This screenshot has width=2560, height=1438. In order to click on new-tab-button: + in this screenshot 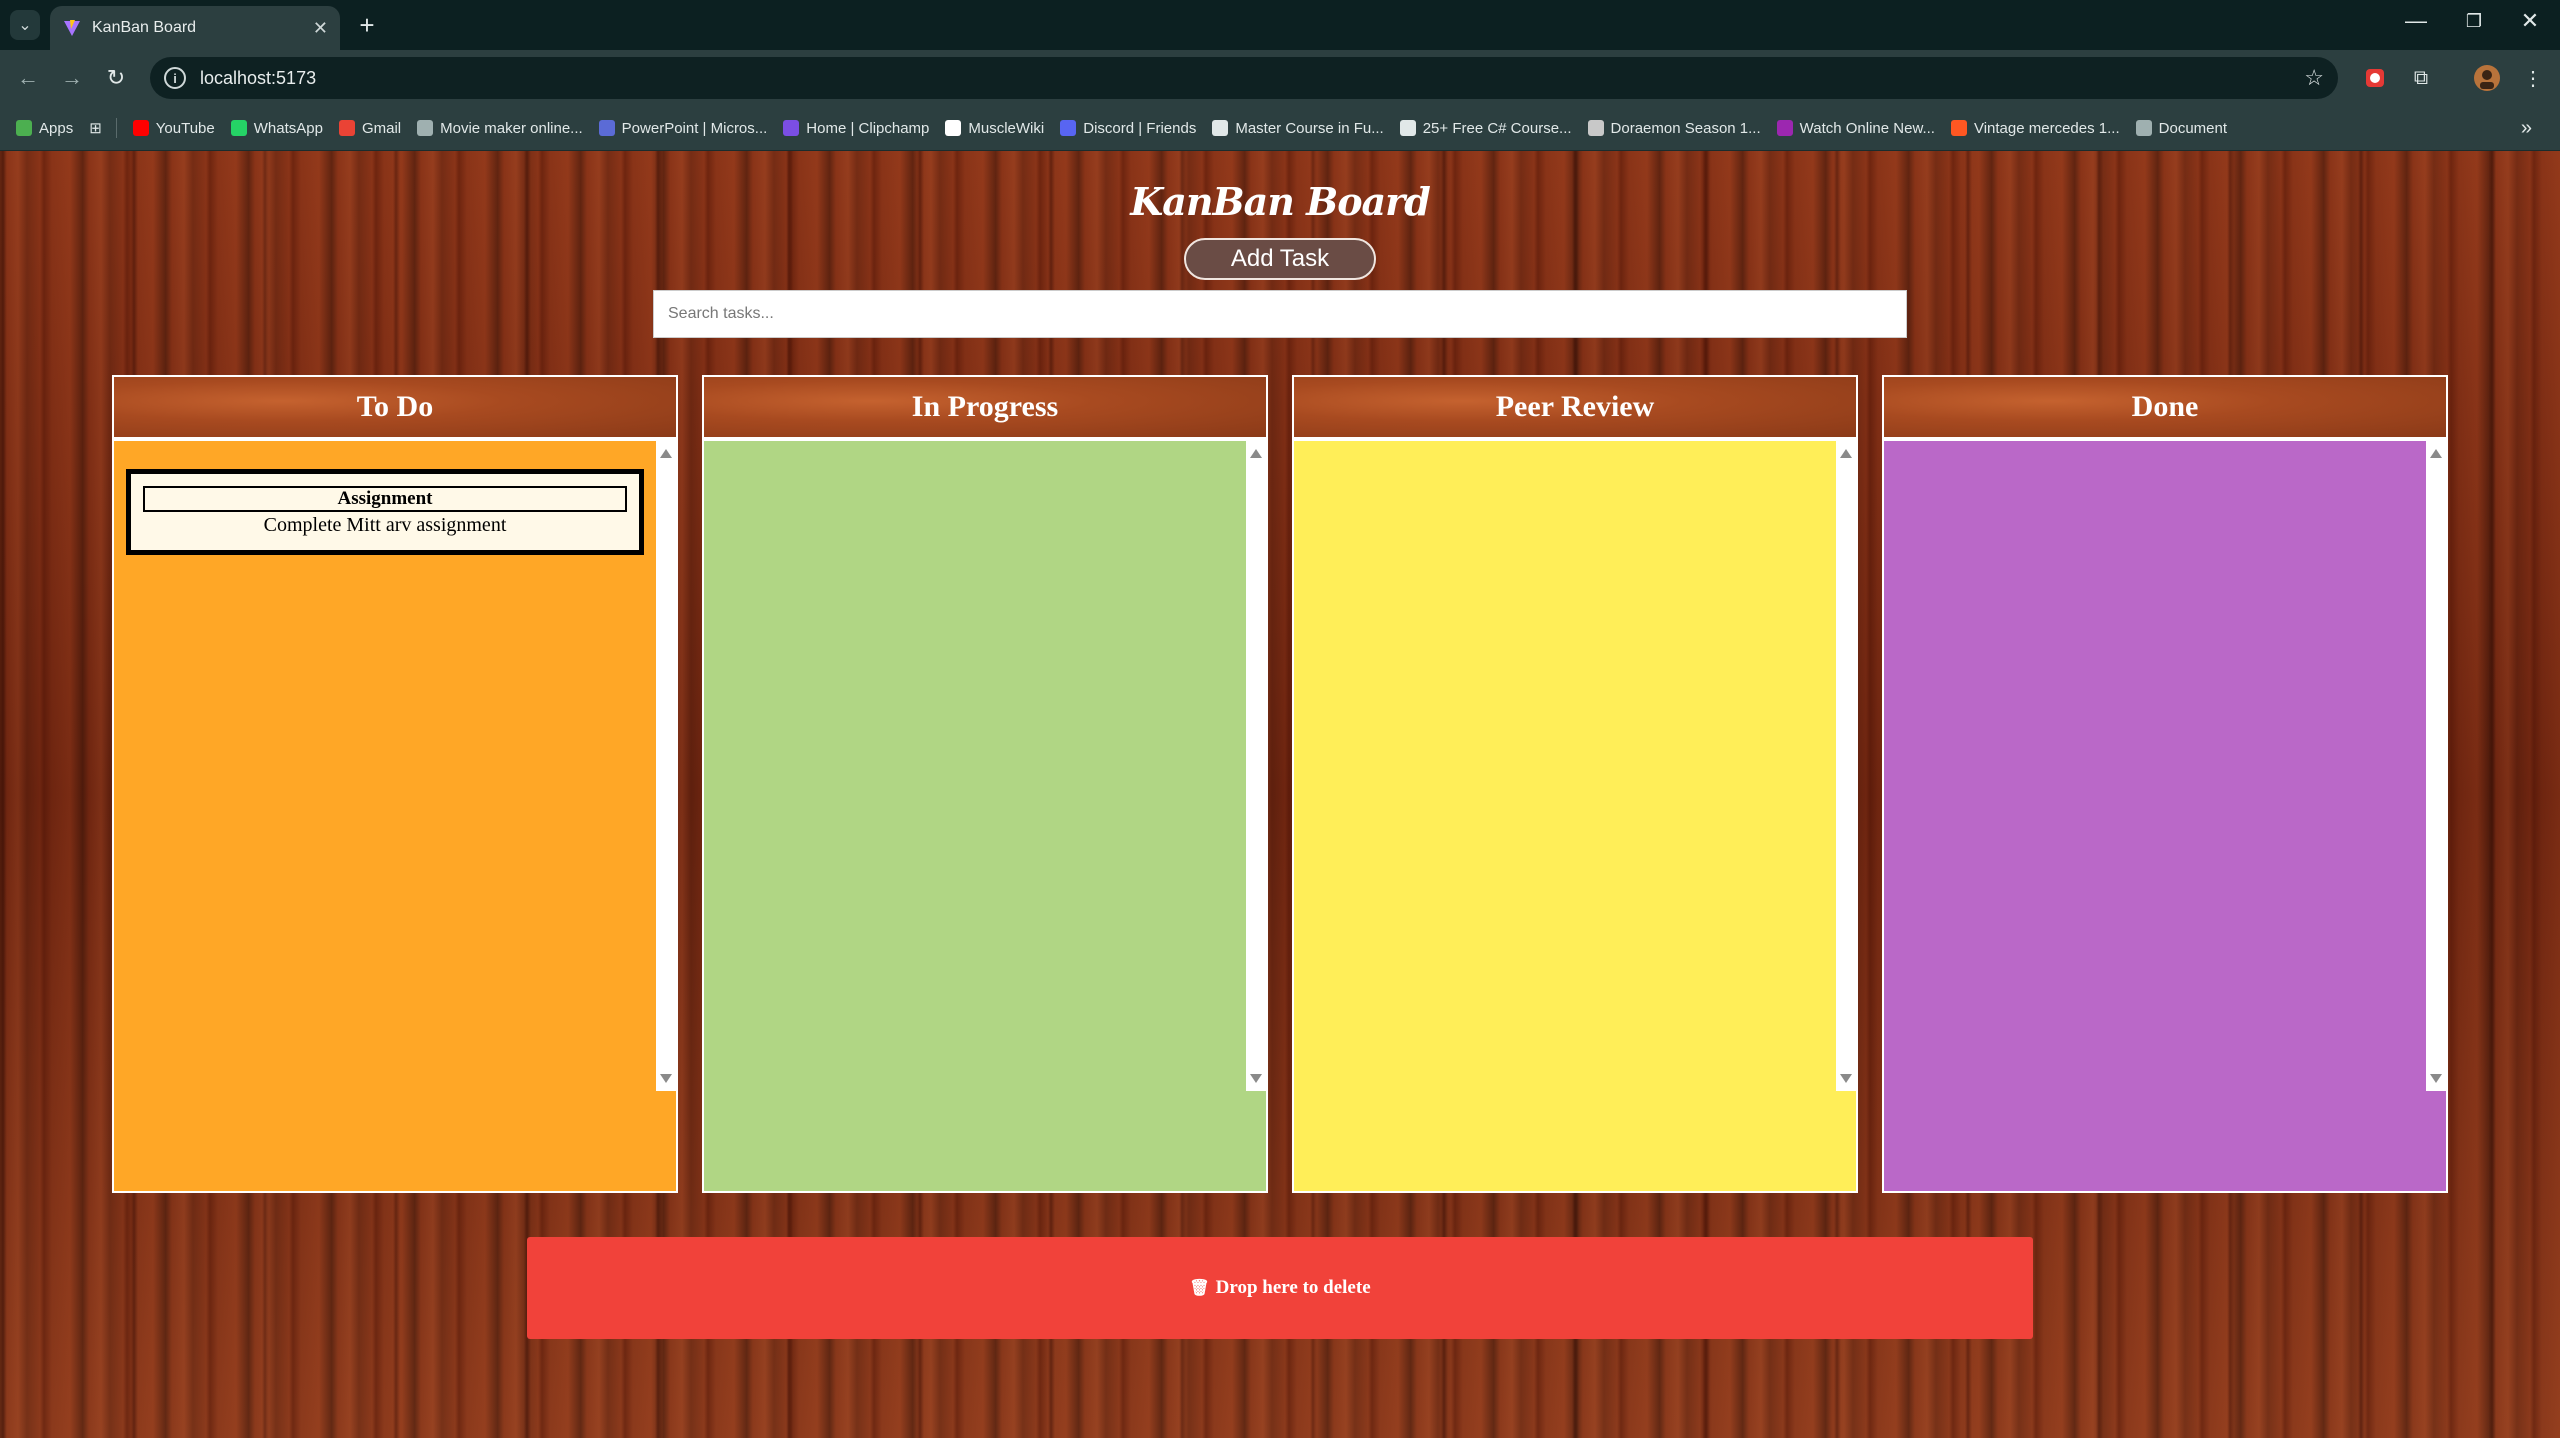, I will do `click(367, 25)`.